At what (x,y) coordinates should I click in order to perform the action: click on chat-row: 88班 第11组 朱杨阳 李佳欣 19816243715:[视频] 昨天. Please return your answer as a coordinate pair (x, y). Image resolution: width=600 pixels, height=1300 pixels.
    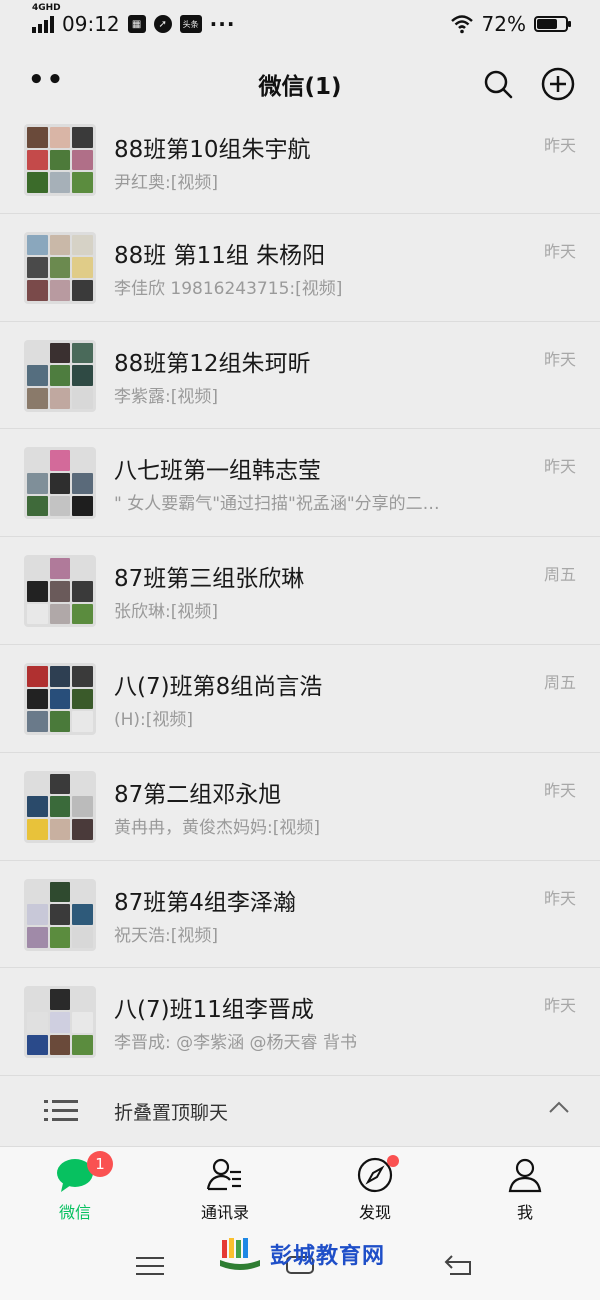
    Looking at the image, I should click on (300, 268).